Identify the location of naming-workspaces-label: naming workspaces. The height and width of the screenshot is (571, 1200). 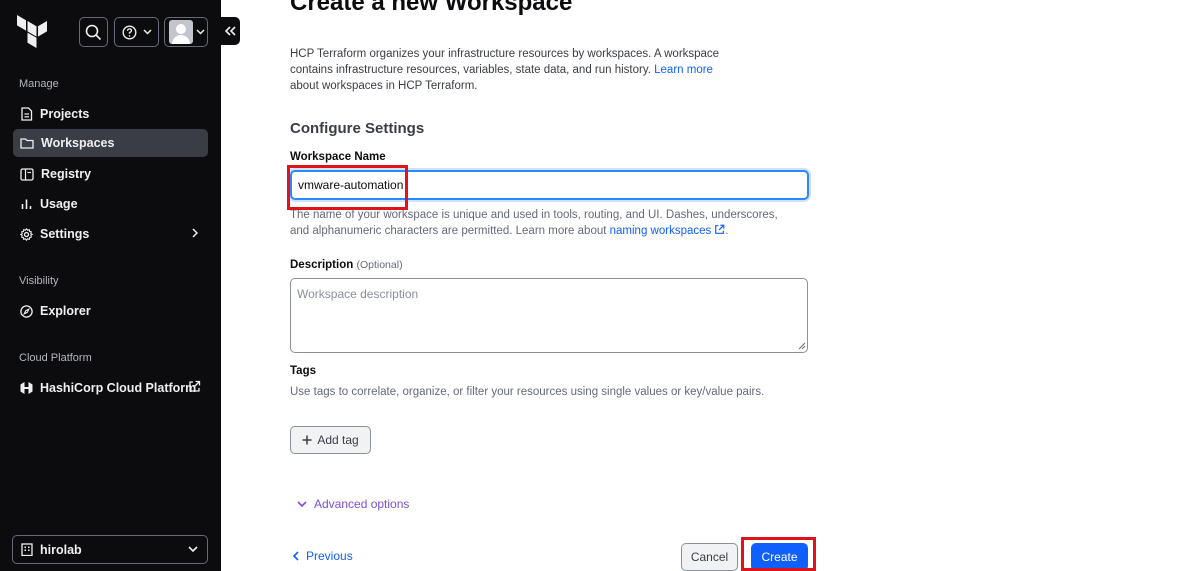
(660, 231).